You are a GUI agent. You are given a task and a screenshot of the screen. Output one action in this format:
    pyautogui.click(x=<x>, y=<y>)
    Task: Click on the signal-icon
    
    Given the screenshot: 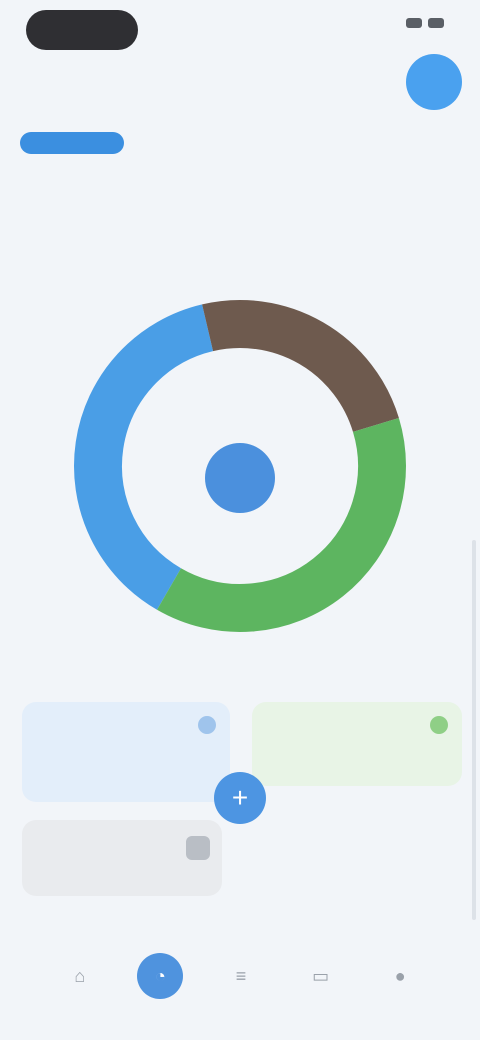 What is the action you would take?
    pyautogui.click(x=414, y=23)
    